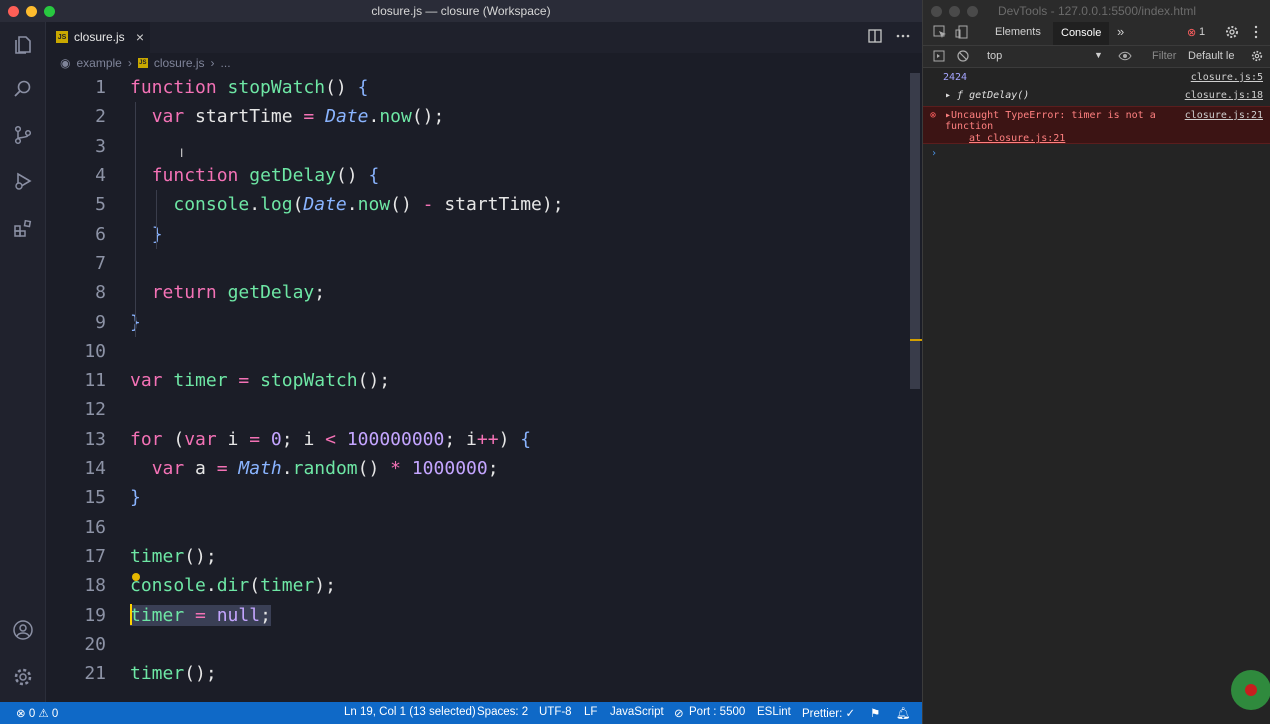 The height and width of the screenshot is (724, 1270). I want to click on line-ending: LF, so click(590, 712).